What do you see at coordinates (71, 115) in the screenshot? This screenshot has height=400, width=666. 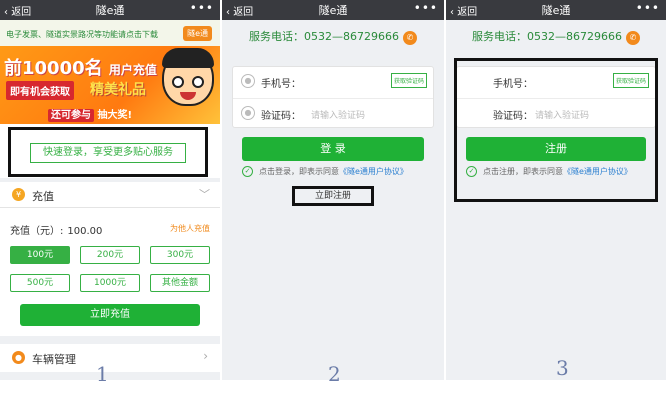 I see `banner-line4a: 还可参与` at bounding box center [71, 115].